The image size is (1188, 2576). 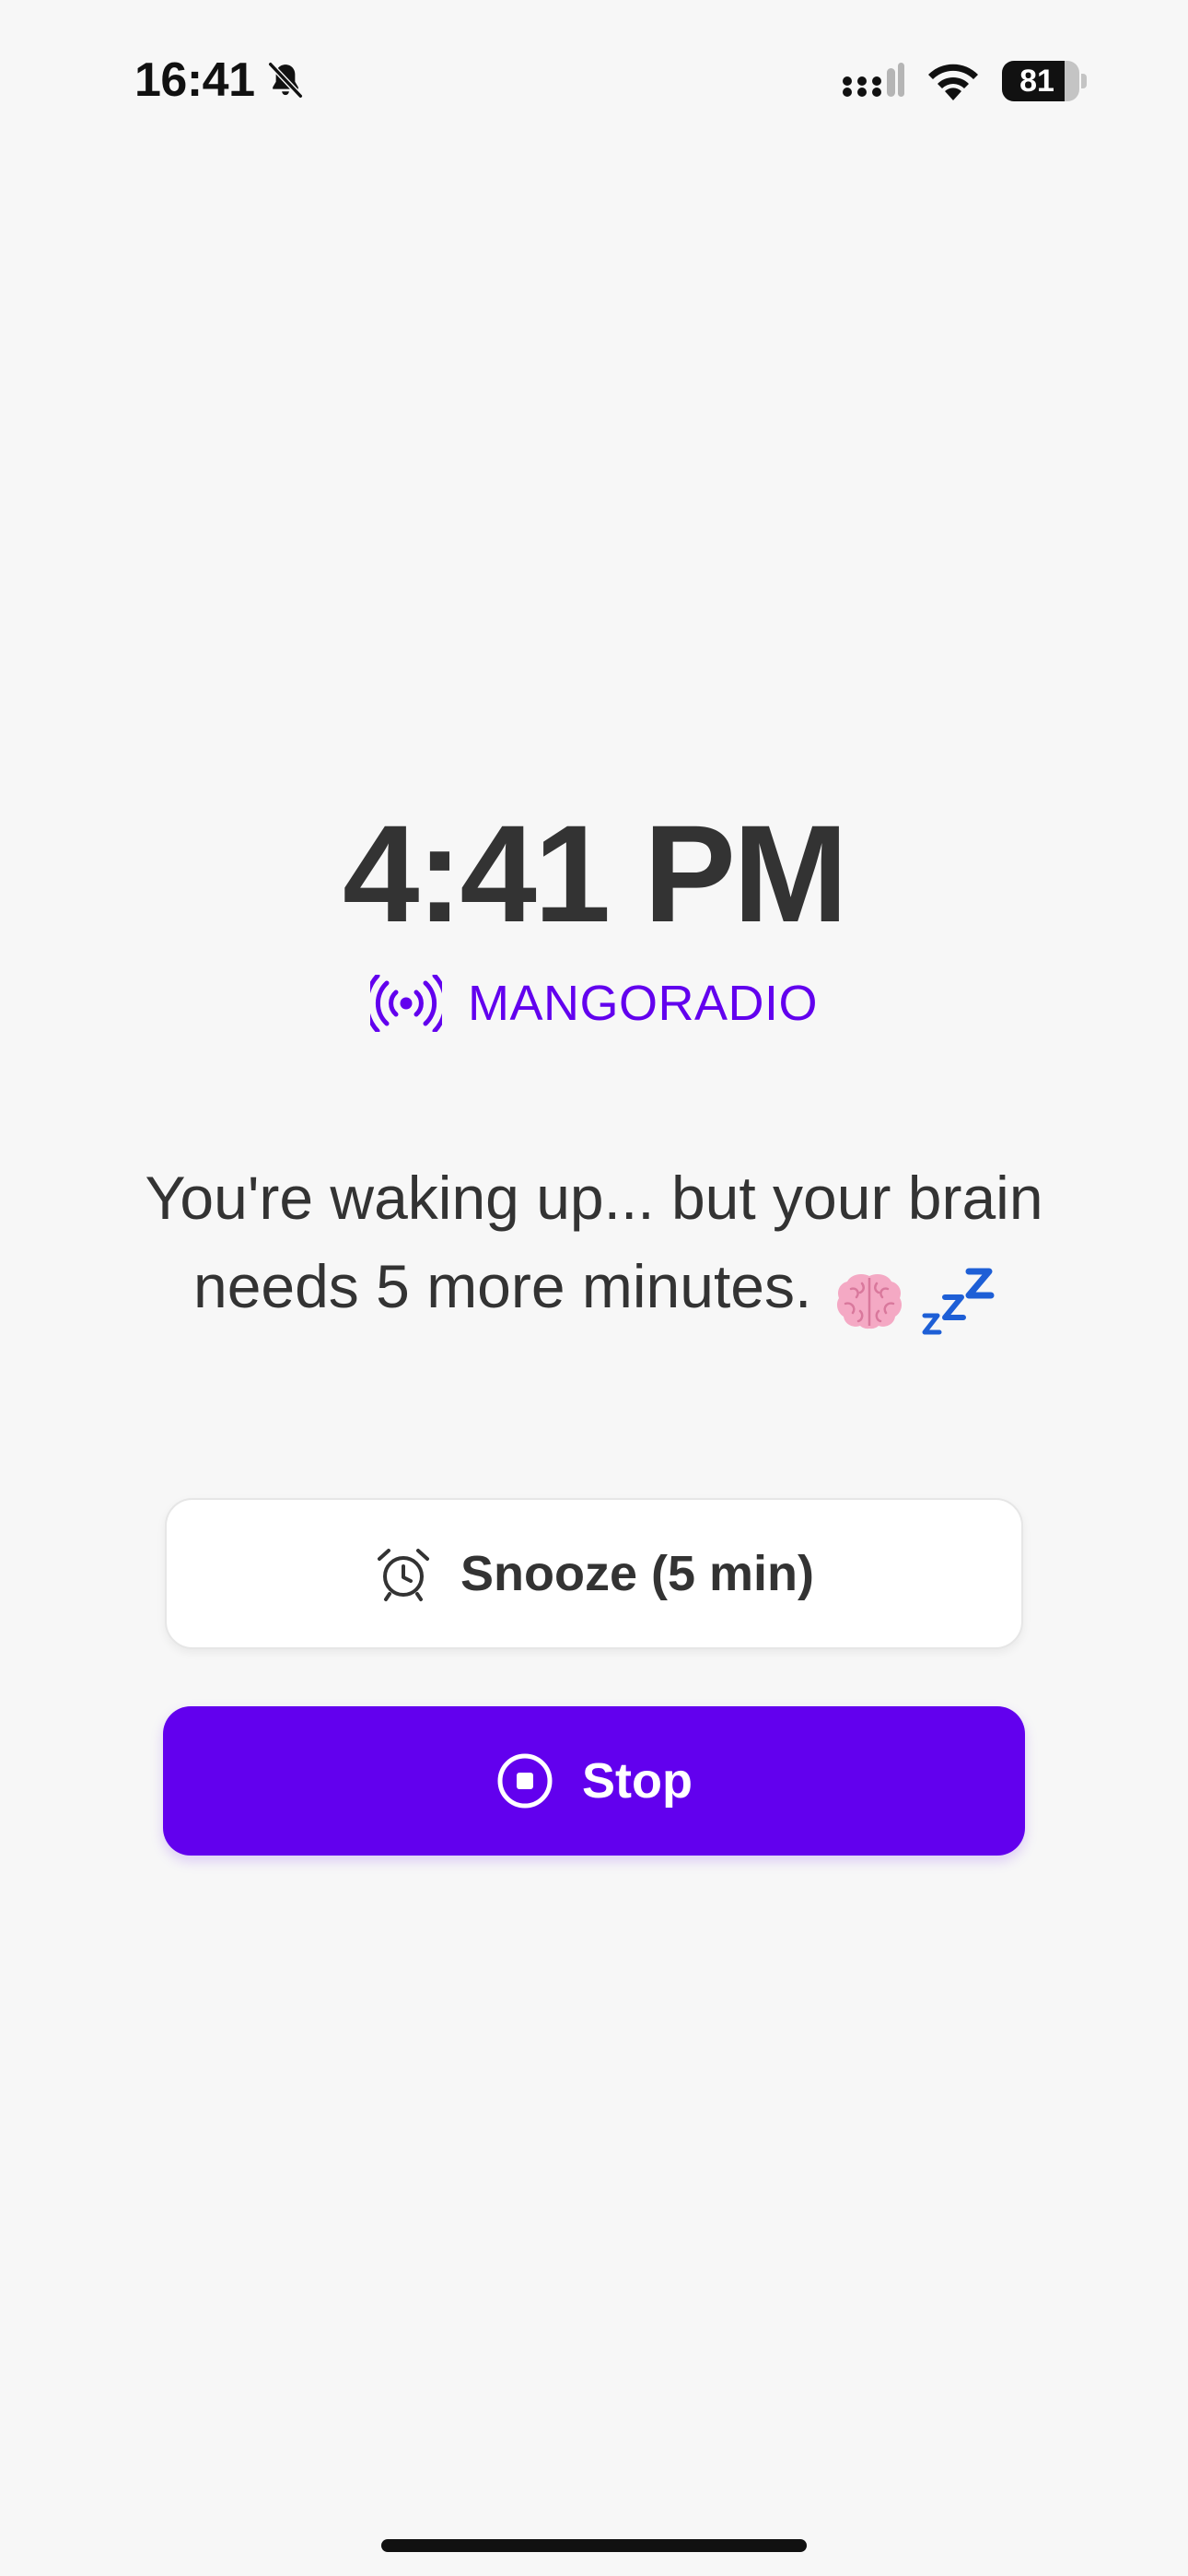 I want to click on status-indicators: 81, so click(x=964, y=81).